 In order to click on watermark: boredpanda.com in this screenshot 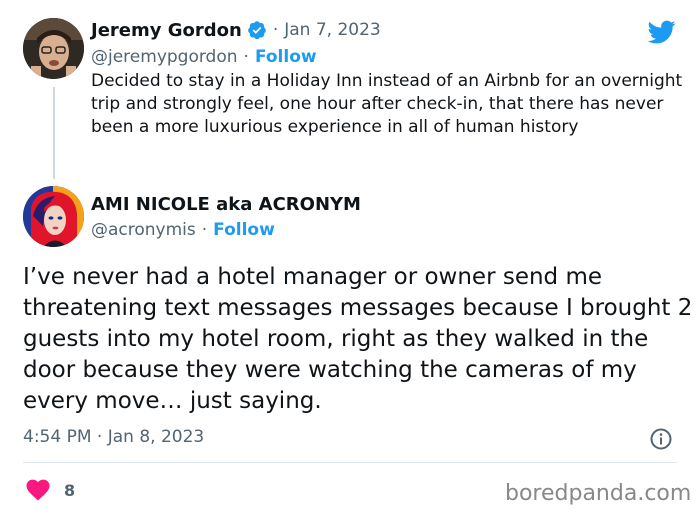, I will do `click(598, 493)`.